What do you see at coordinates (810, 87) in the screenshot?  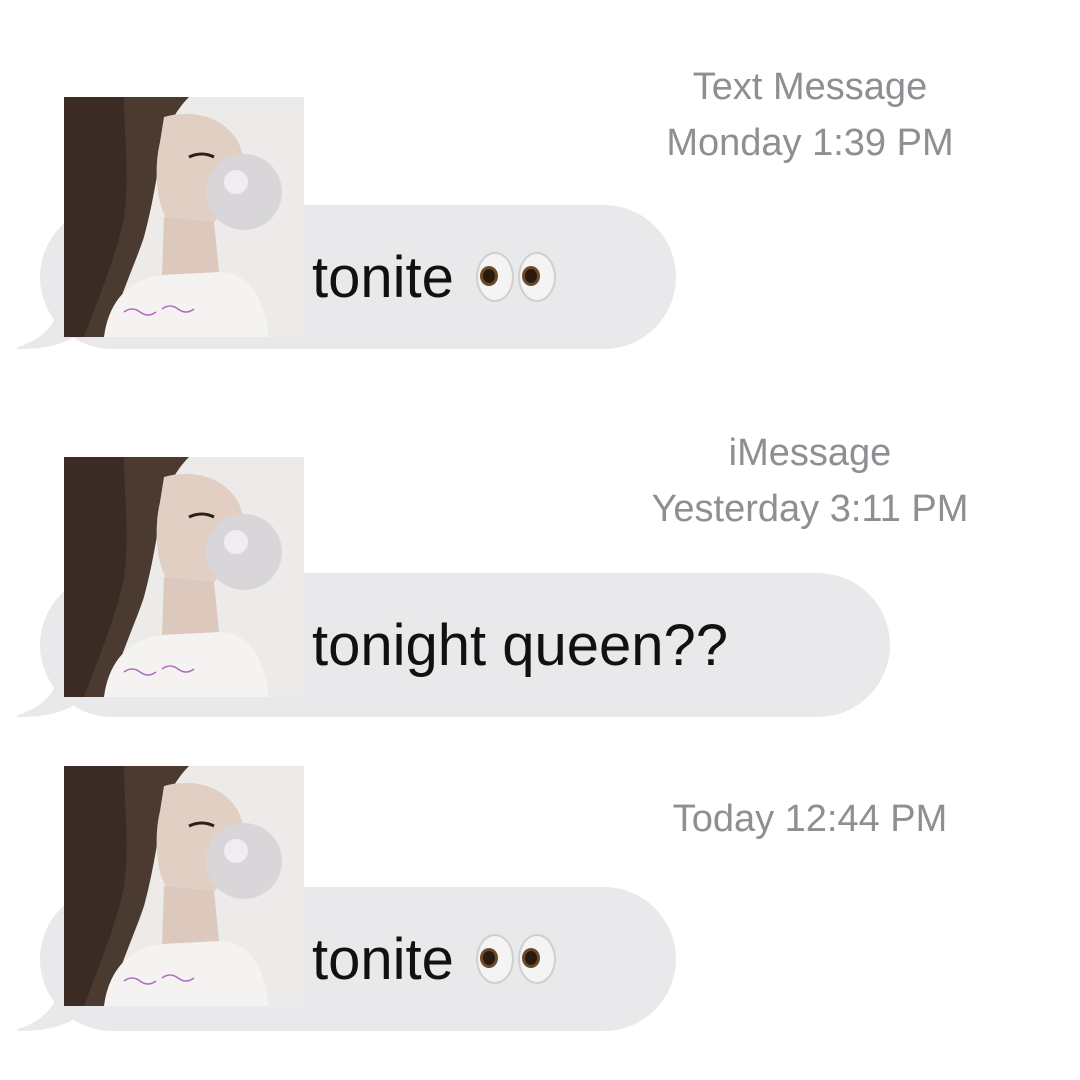 I see `service-label: Text Message` at bounding box center [810, 87].